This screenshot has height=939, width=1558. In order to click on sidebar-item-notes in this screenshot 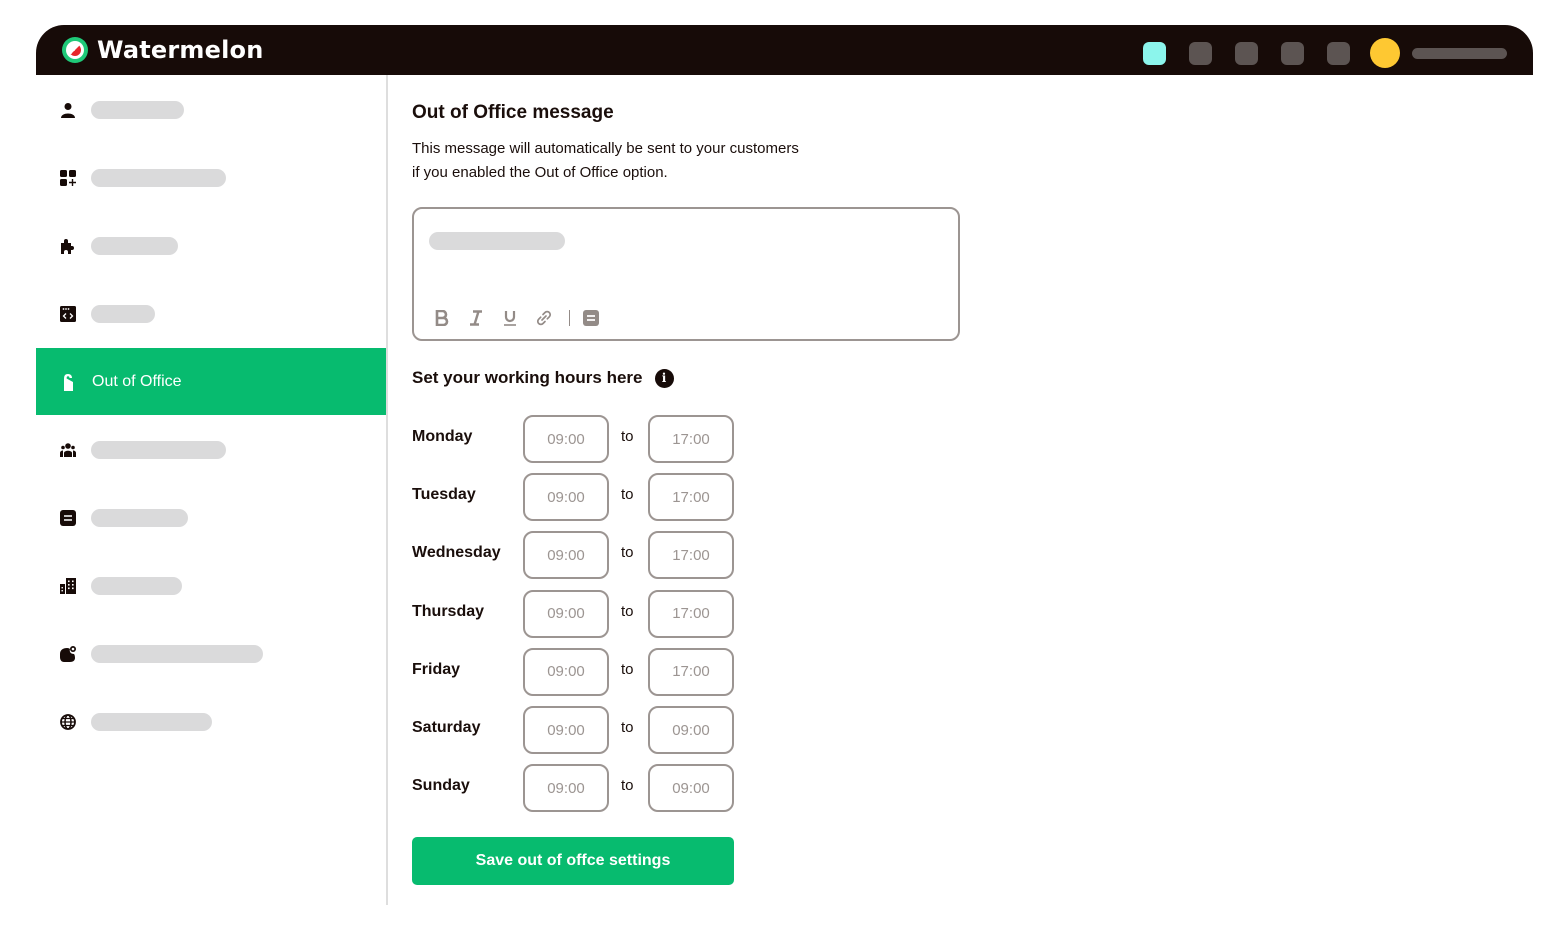, I will do `click(211, 517)`.